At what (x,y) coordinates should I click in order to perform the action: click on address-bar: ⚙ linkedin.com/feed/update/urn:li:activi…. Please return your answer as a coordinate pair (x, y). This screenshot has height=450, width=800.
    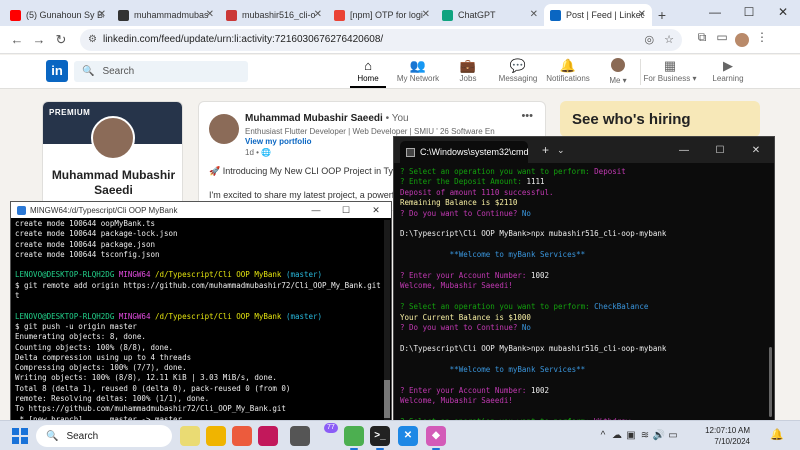
    Looking at the image, I should click on (381, 39).